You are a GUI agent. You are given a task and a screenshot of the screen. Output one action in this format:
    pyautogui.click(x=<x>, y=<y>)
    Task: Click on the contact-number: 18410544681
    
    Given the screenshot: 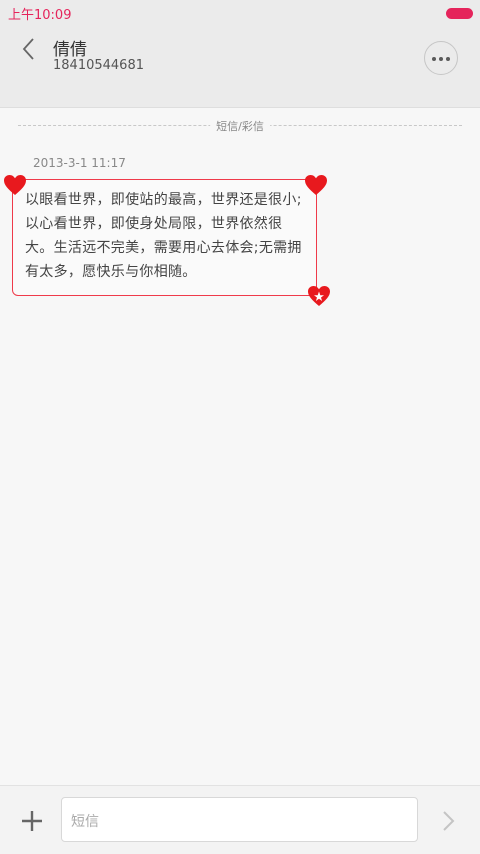 What is the action you would take?
    pyautogui.click(x=98, y=65)
    